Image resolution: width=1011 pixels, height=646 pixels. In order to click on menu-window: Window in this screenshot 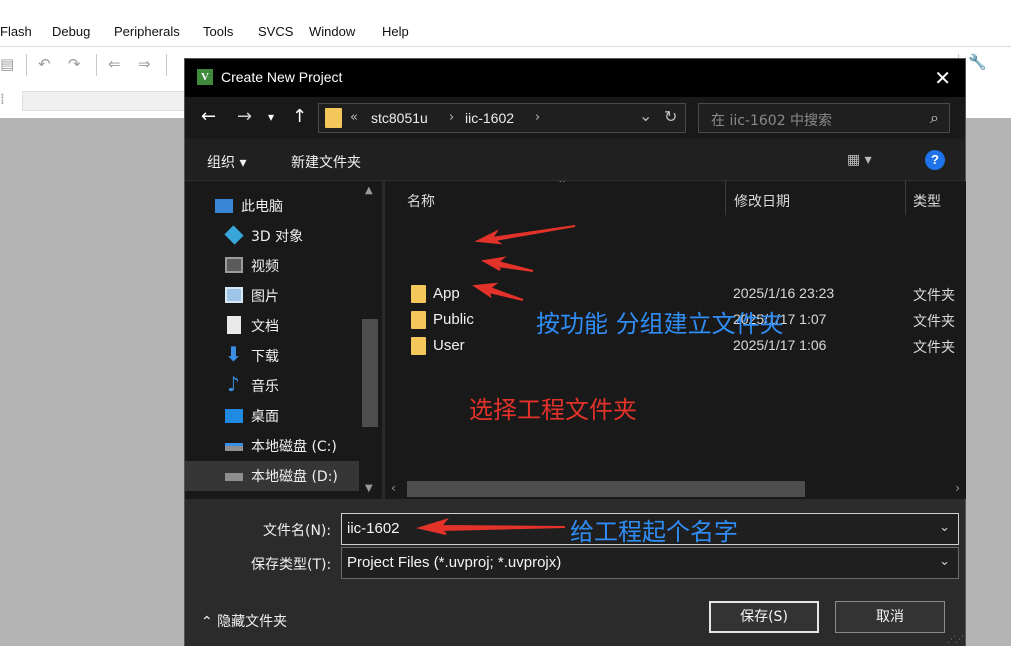, I will do `click(332, 31)`.